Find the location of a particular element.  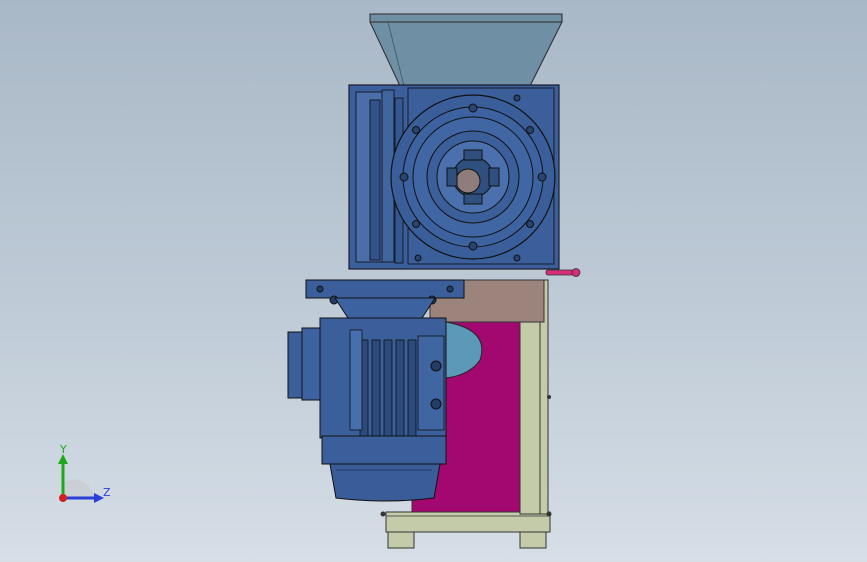

gearbox is located at coordinates (454, 177).